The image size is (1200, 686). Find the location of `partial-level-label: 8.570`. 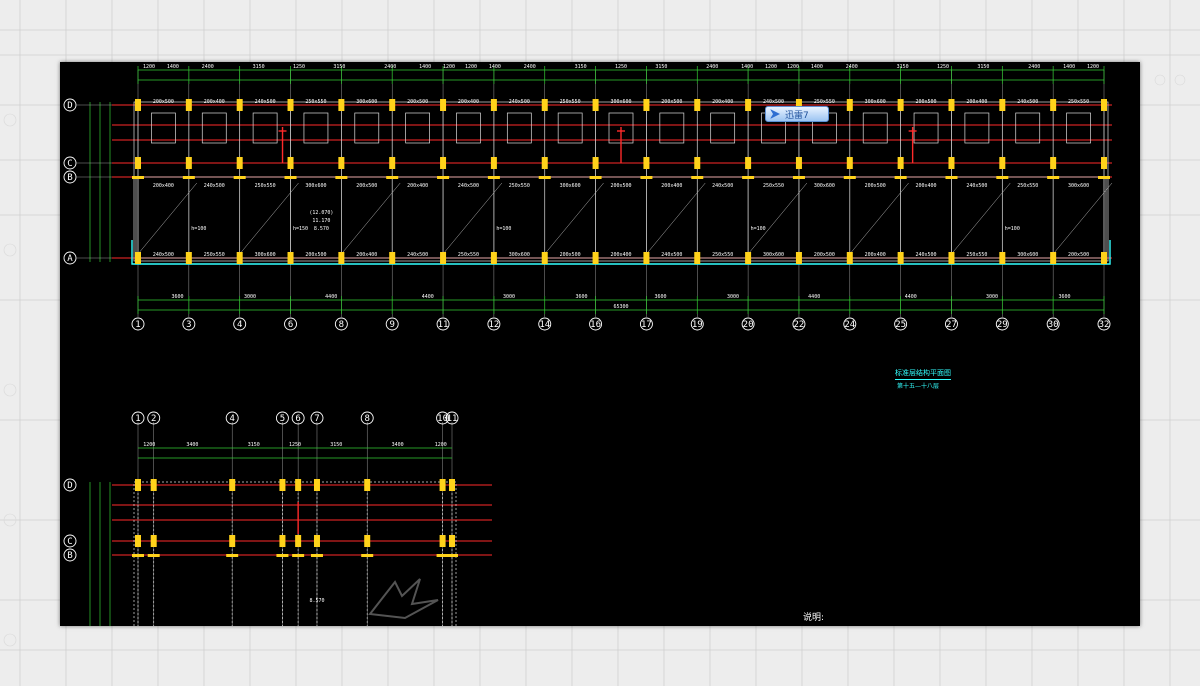

partial-level-label: 8.570 is located at coordinates (316, 601).